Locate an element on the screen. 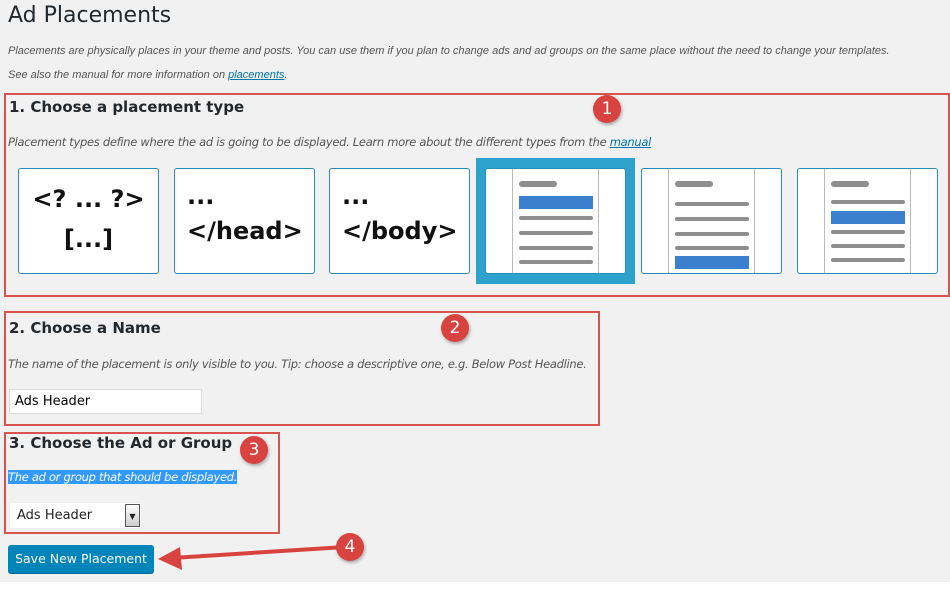 This screenshot has width=950, height=611. save-placement-button: Save New Placement is located at coordinates (81, 559).